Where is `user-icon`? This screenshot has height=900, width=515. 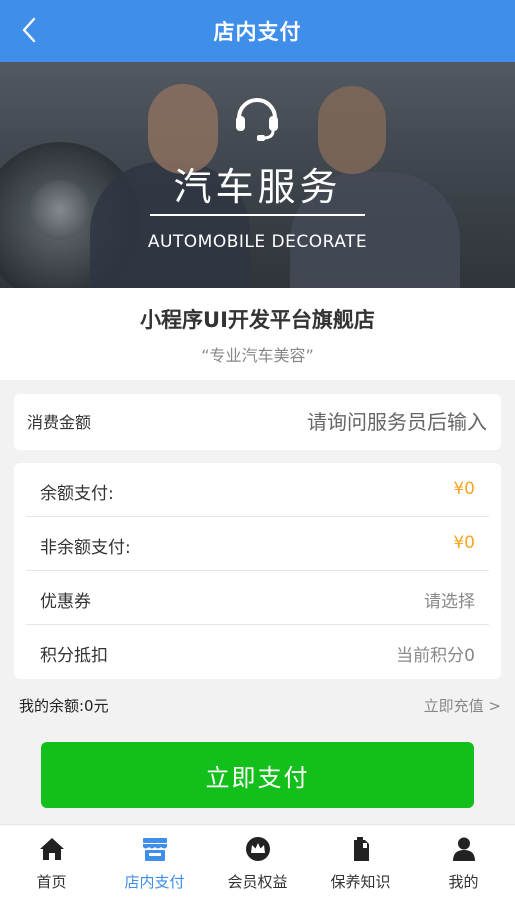
user-icon is located at coordinates (463, 849).